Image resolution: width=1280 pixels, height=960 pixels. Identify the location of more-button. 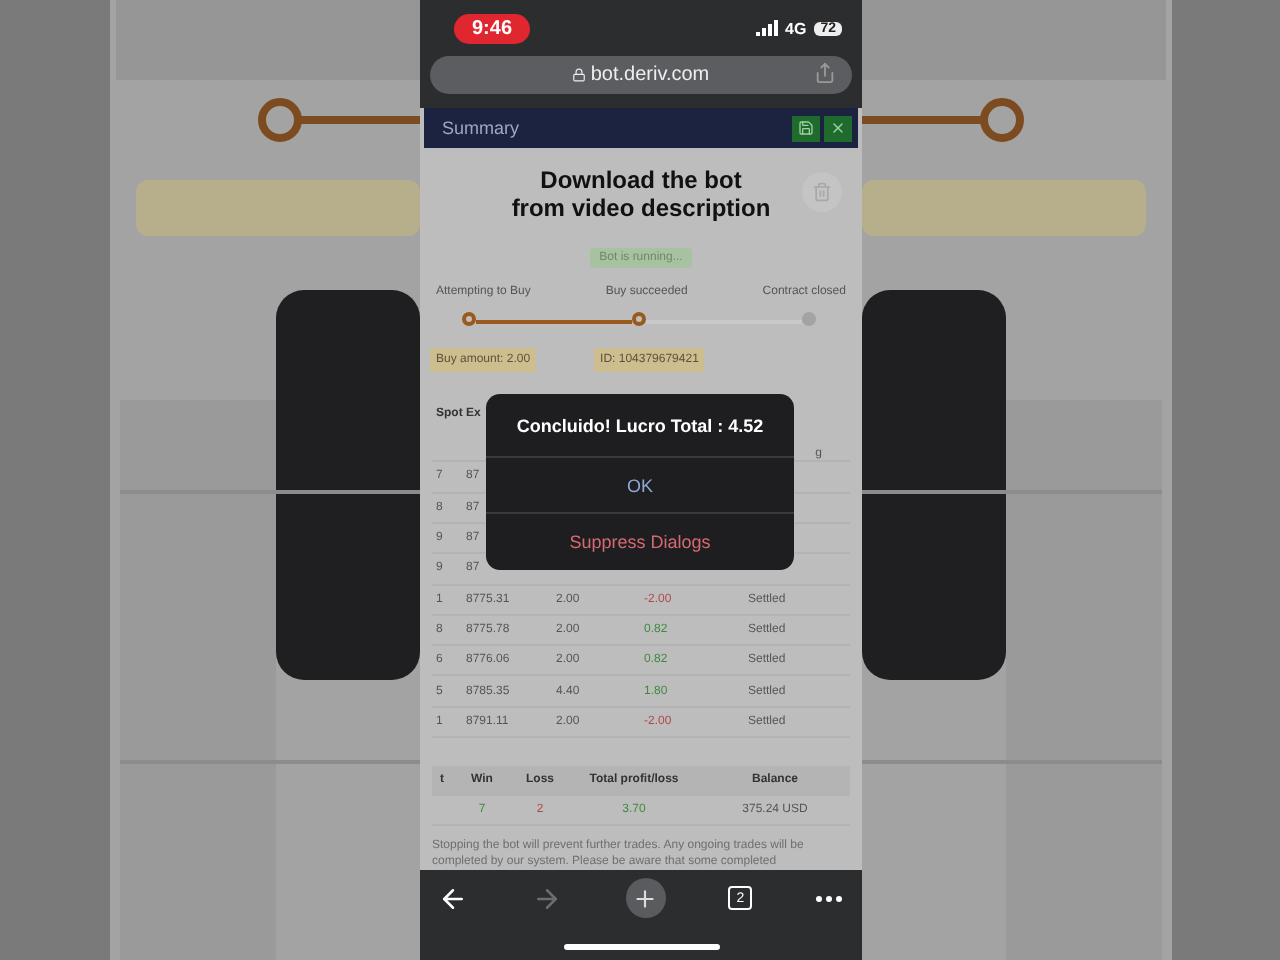
(829, 898).